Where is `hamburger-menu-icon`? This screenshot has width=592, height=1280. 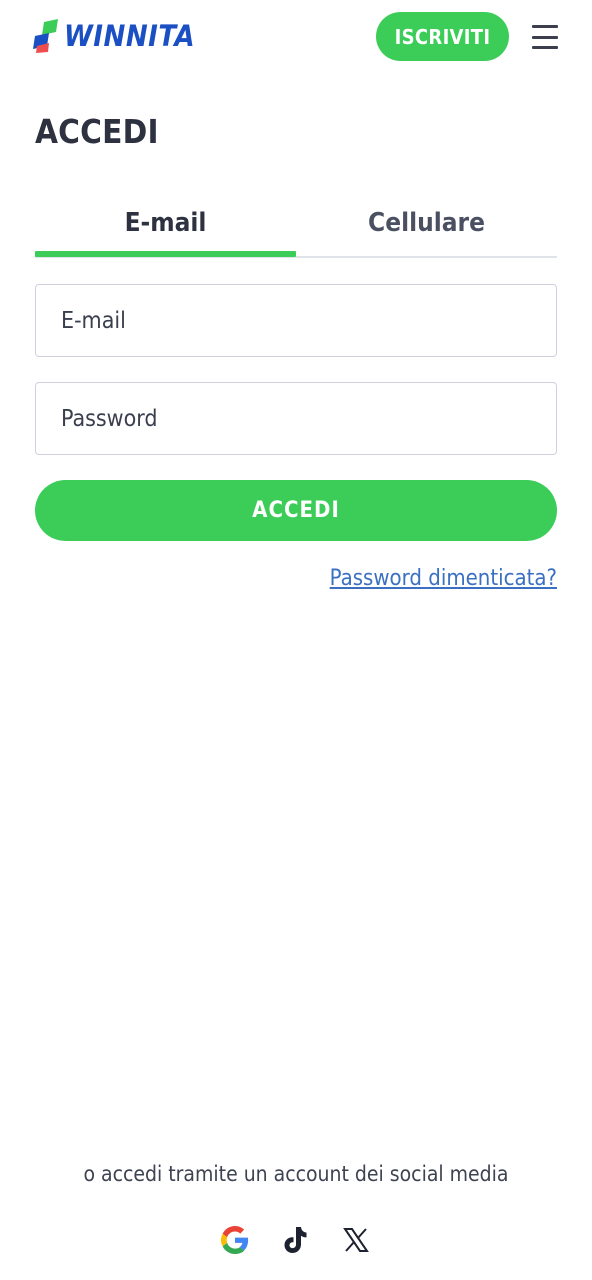
hamburger-menu-icon is located at coordinates (545, 37).